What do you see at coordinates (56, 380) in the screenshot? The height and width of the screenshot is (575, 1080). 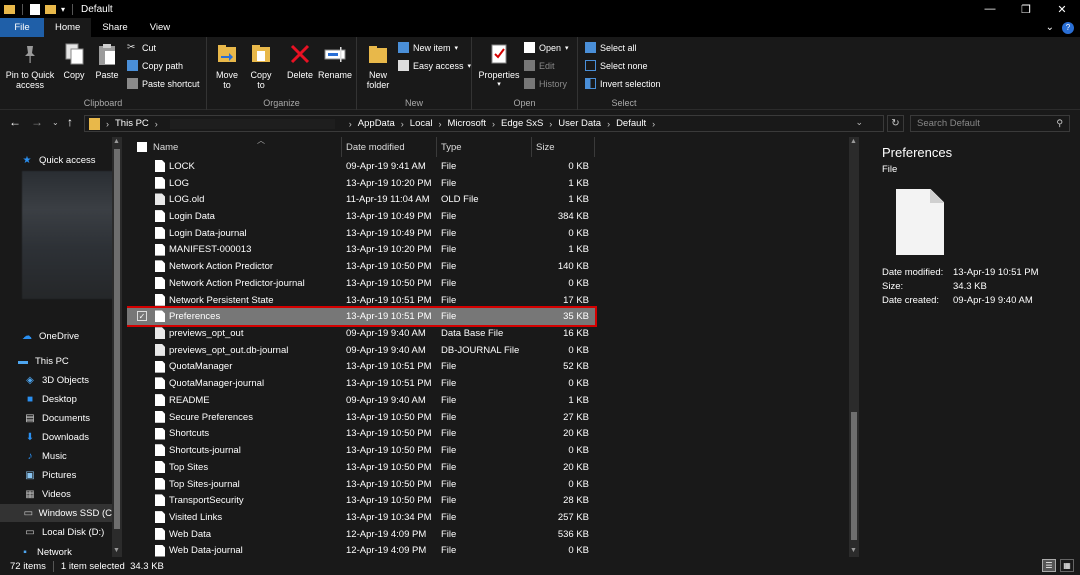 I see `nav-3d-objects: ◈ 3D Objects` at bounding box center [56, 380].